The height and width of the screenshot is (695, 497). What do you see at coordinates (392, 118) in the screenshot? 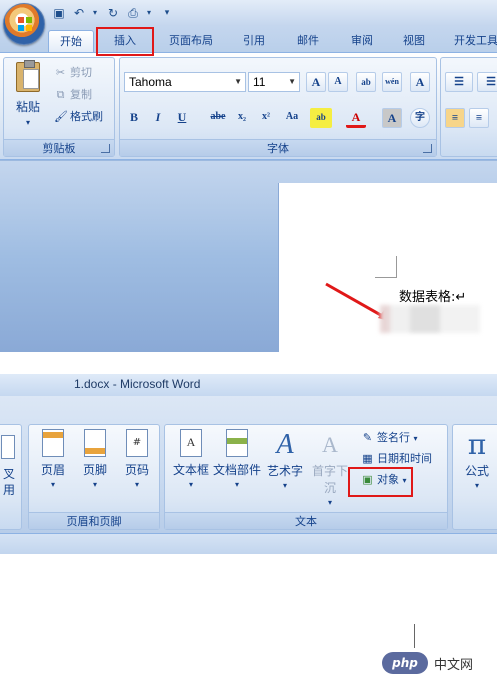
I see `char-shading-button: A` at bounding box center [392, 118].